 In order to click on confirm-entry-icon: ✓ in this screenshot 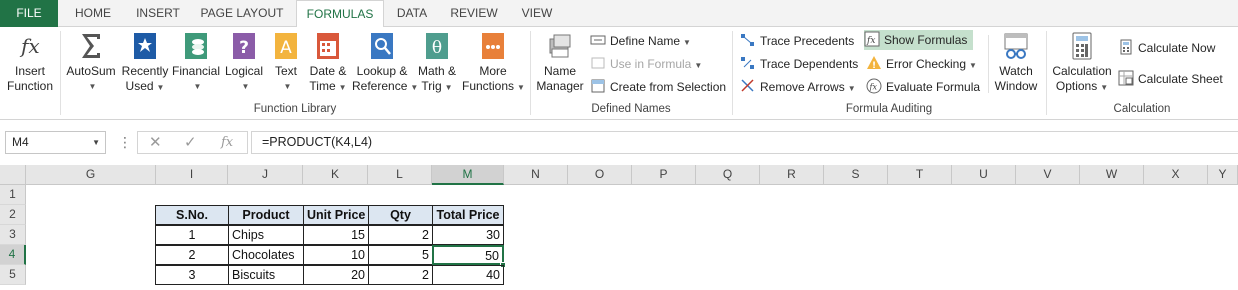, I will do `click(190, 143)`.